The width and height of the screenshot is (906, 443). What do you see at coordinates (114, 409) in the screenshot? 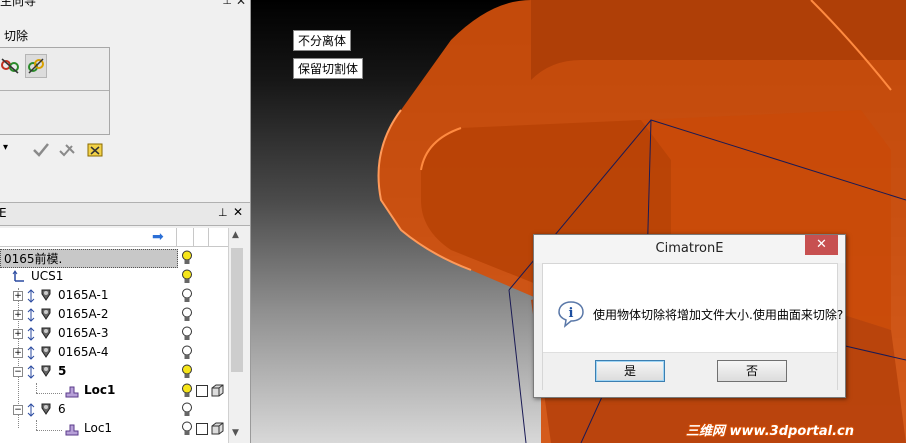
I see `tree-row: − 6` at bounding box center [114, 409].